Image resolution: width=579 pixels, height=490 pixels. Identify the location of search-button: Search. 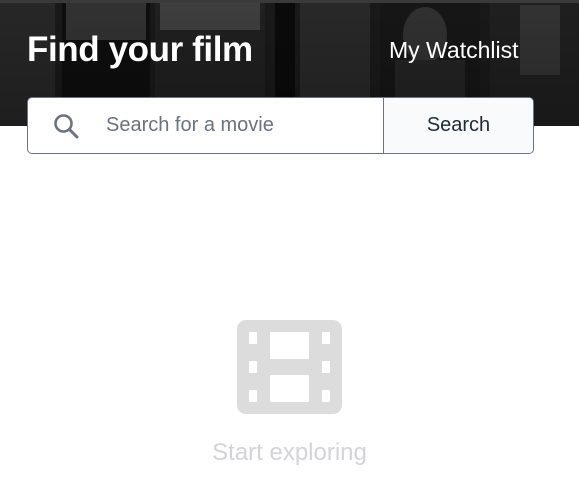
(458, 125).